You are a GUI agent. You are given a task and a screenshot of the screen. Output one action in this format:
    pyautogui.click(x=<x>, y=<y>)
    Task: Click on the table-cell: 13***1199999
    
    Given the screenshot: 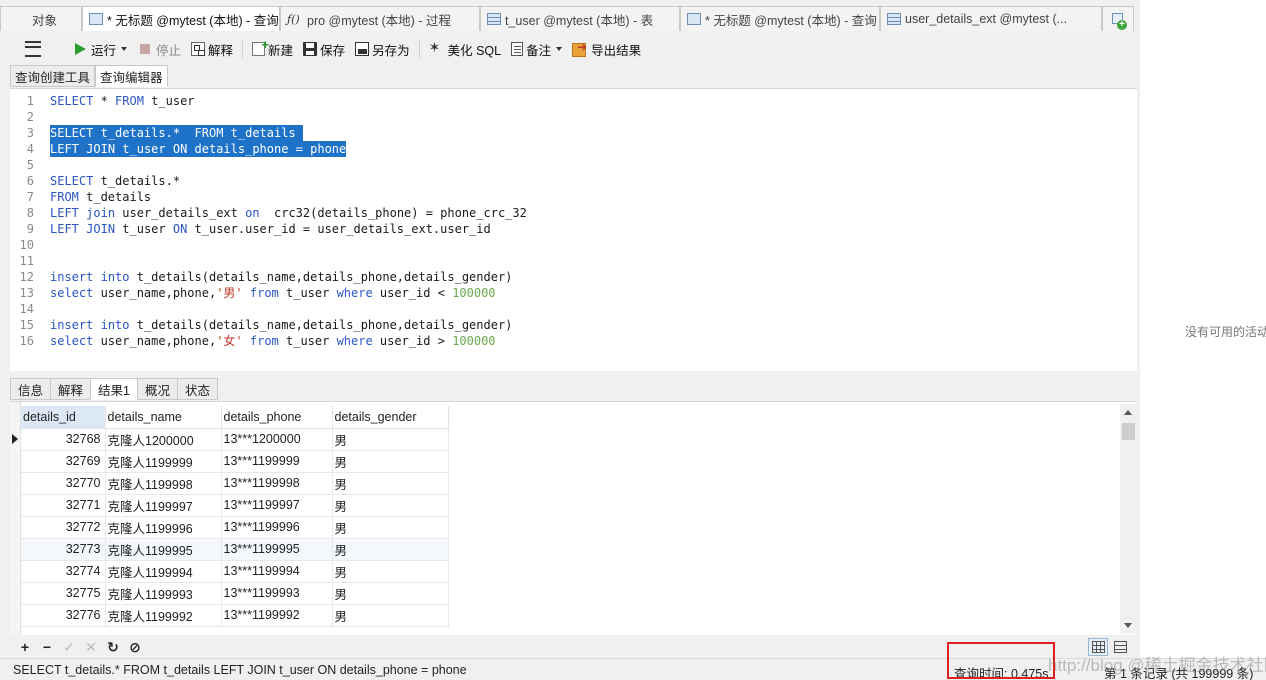 What is the action you would take?
    pyautogui.click(x=277, y=461)
    